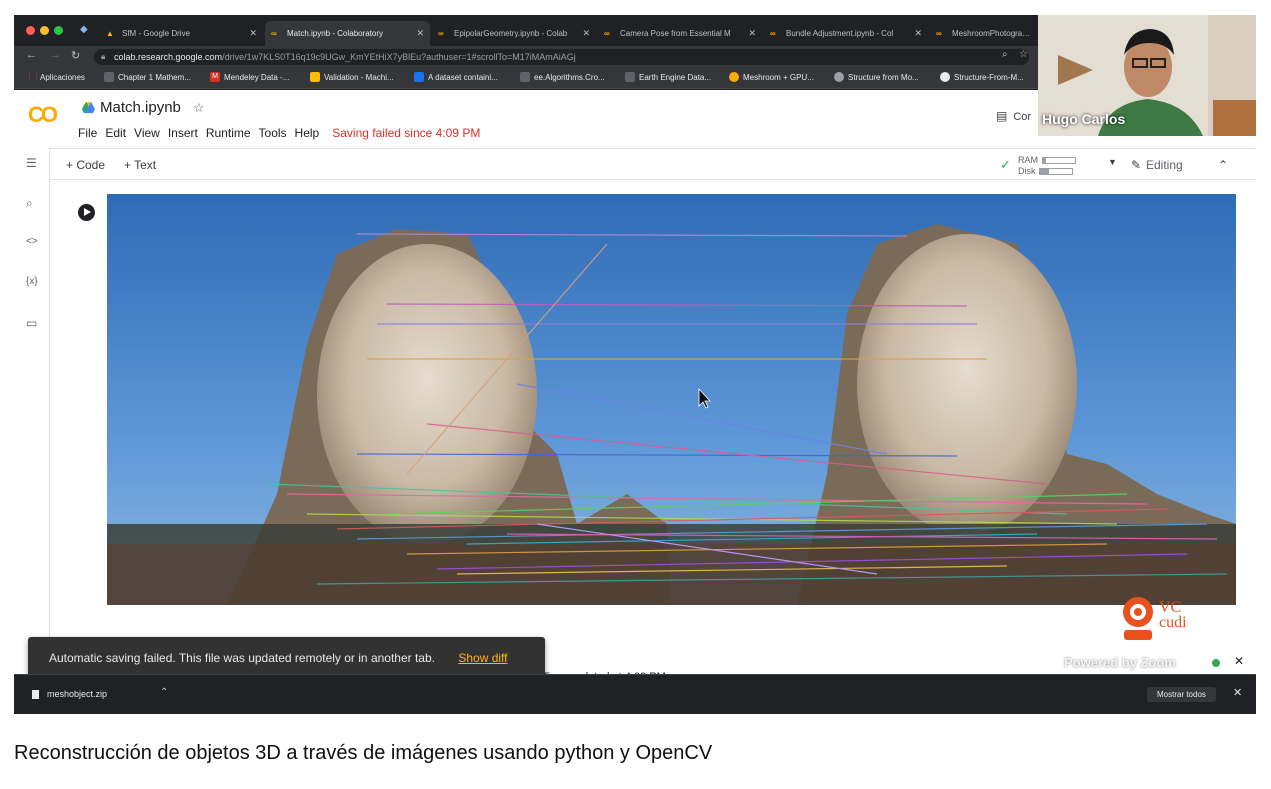 This screenshot has width=1271, height=789. I want to click on tab-label: Camera Pose from Essential M, so click(675, 33).